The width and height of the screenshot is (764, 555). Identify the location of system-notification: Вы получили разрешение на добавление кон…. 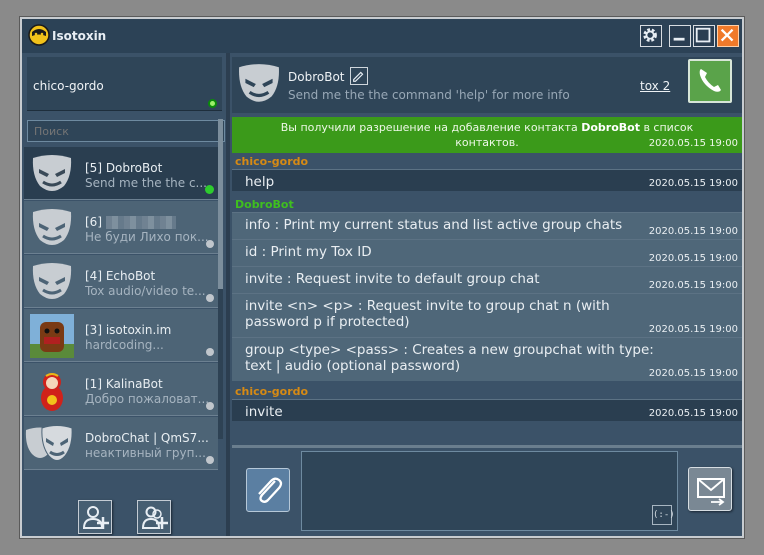
(487, 135).